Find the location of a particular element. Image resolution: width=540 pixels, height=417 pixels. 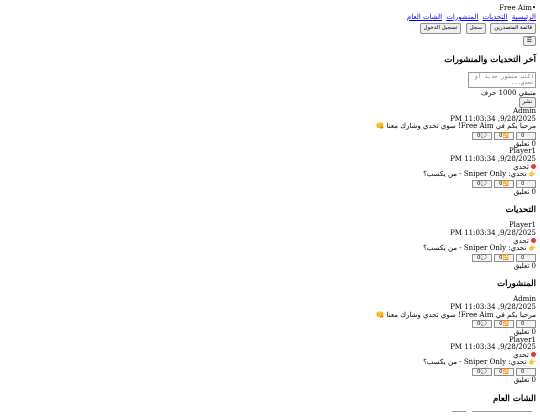

chat-input is located at coordinates (502, 413).